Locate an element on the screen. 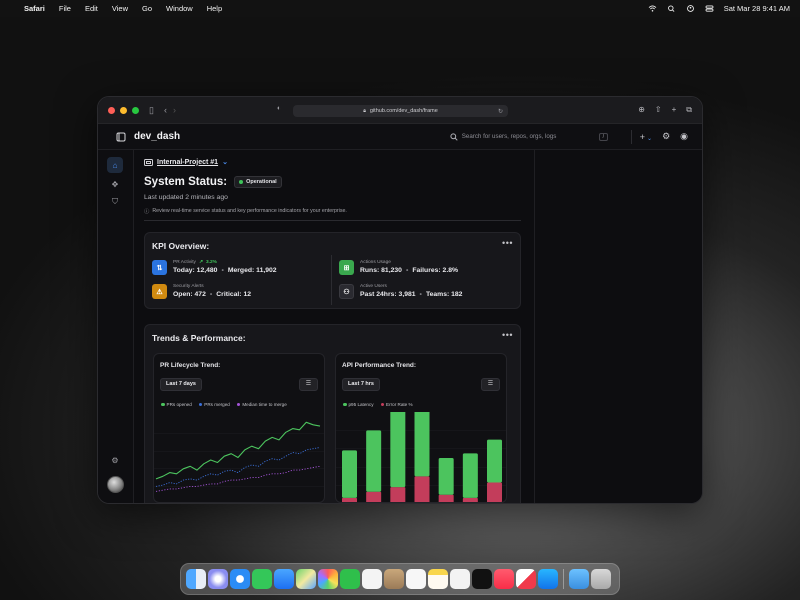 The image size is (800, 600). pr-filter-icon: ☰ is located at coordinates (308, 384).